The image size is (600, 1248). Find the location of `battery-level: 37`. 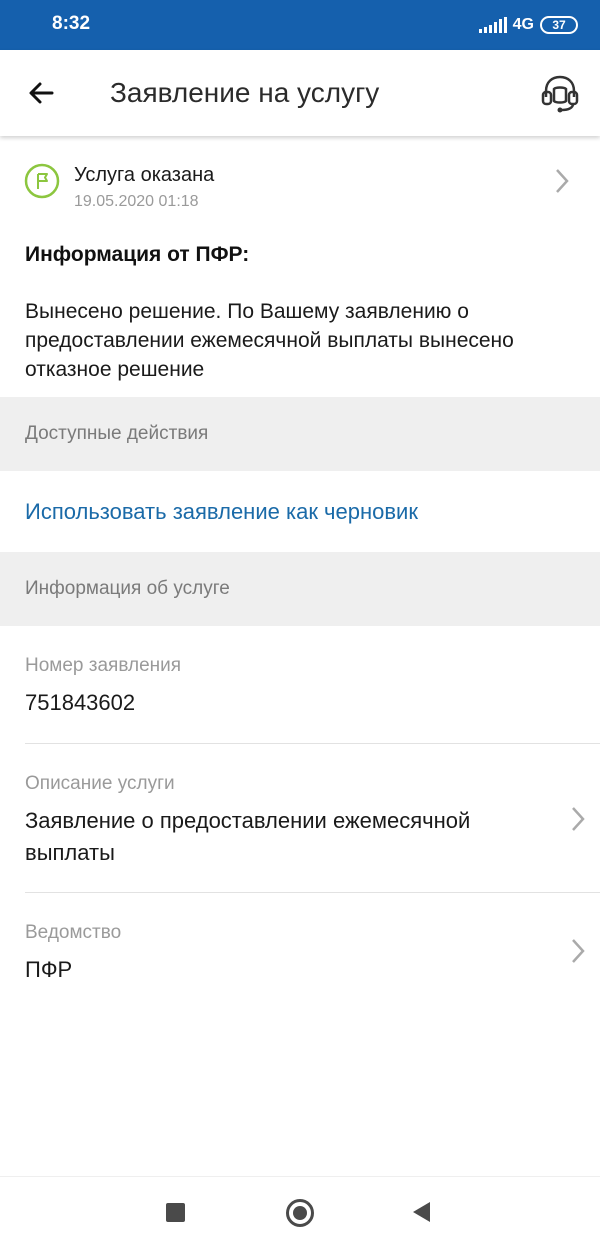

battery-level: 37 is located at coordinates (559, 25).